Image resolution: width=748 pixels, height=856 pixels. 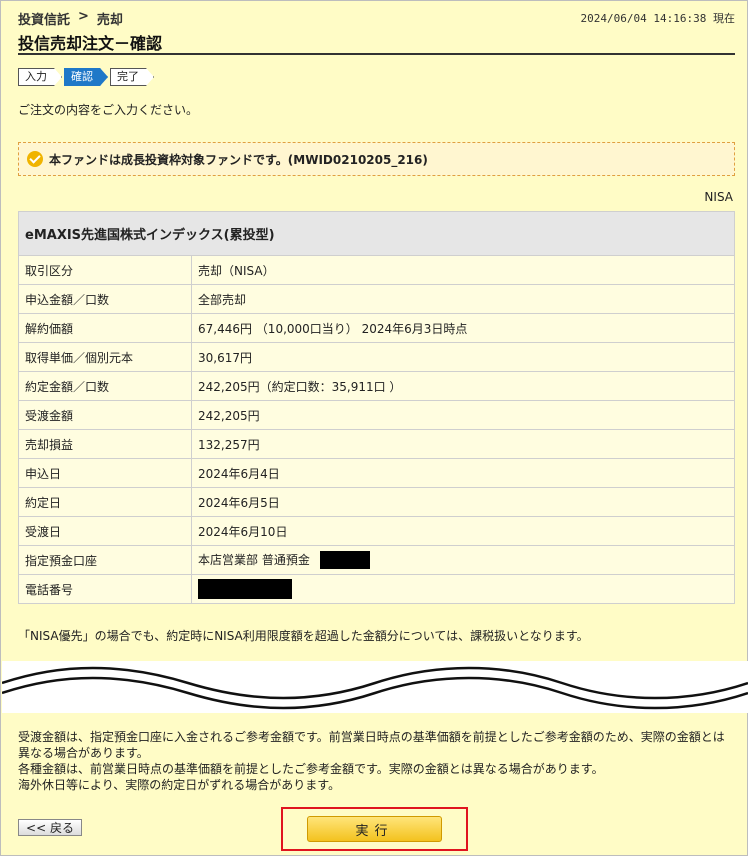 What do you see at coordinates (463, 270) in the screenshot?
I see `row-value: 売却（NISA）` at bounding box center [463, 270].